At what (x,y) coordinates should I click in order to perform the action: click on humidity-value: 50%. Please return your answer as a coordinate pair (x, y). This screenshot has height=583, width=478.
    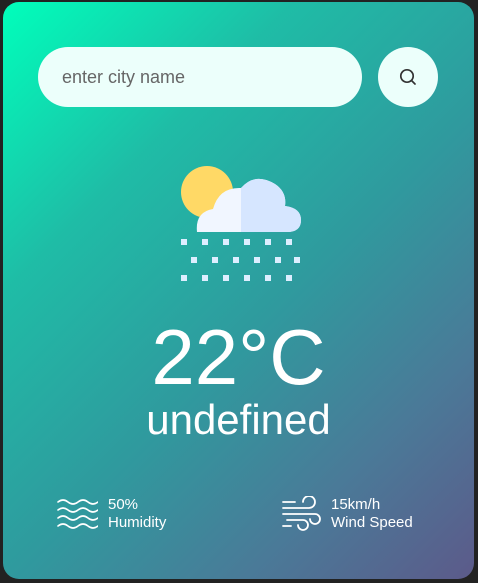
    Looking at the image, I should click on (123, 504).